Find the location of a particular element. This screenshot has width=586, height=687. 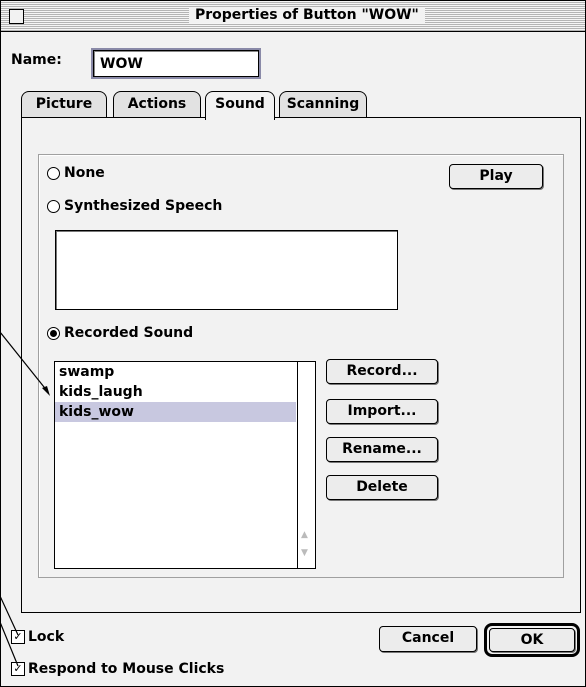

radio-none: None is located at coordinates (76, 173).